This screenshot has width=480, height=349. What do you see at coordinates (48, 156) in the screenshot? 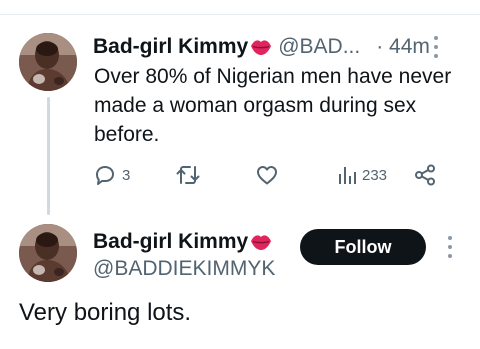
I see `thread-connector-line` at bounding box center [48, 156].